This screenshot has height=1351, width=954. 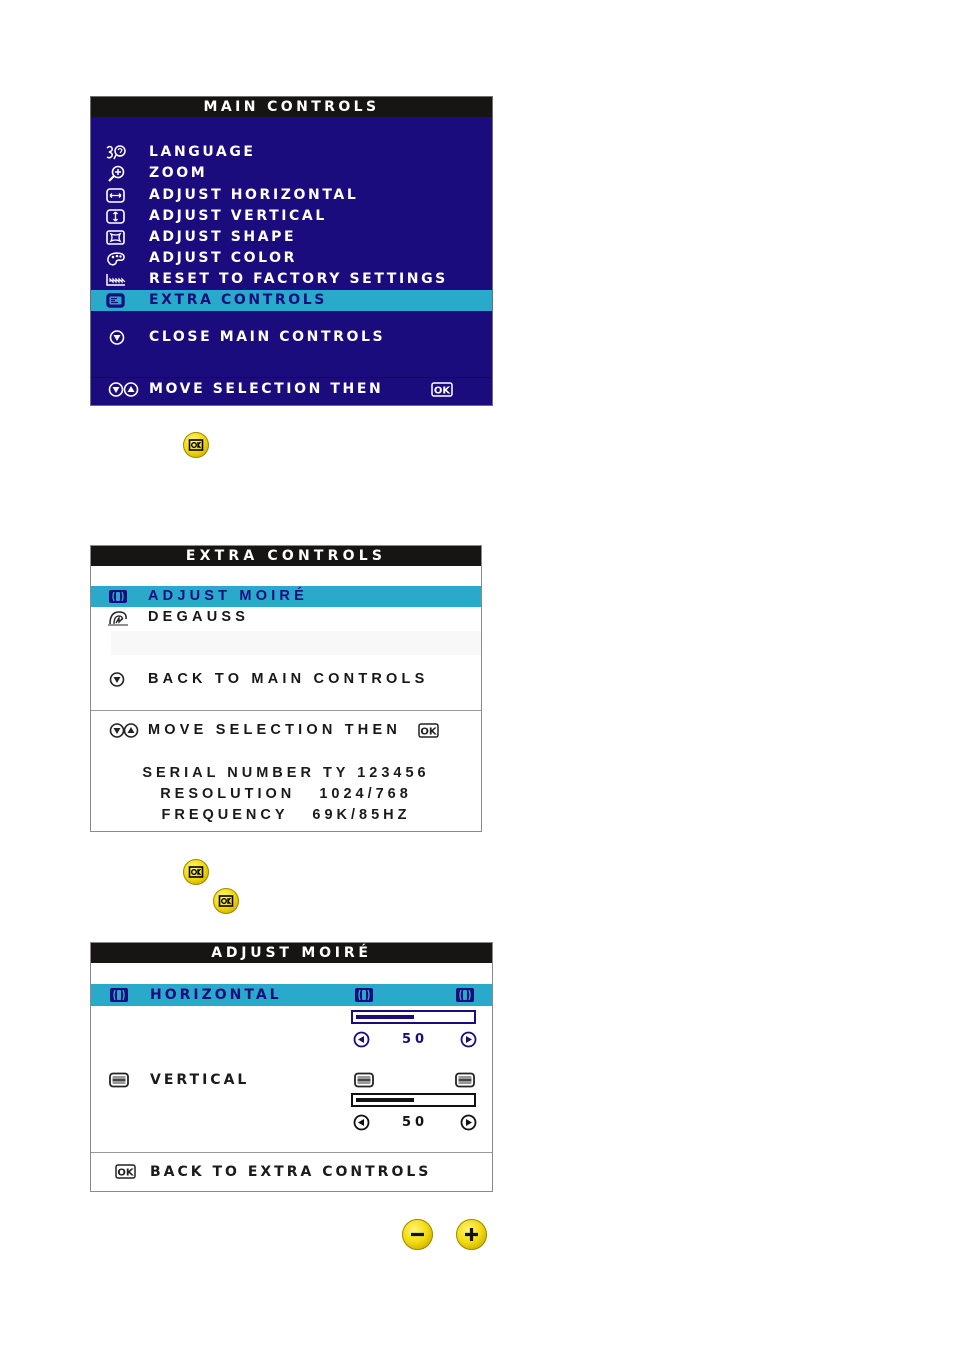 What do you see at coordinates (267, 337) in the screenshot?
I see `close-label: CLOSE MAIN CONTROLS` at bounding box center [267, 337].